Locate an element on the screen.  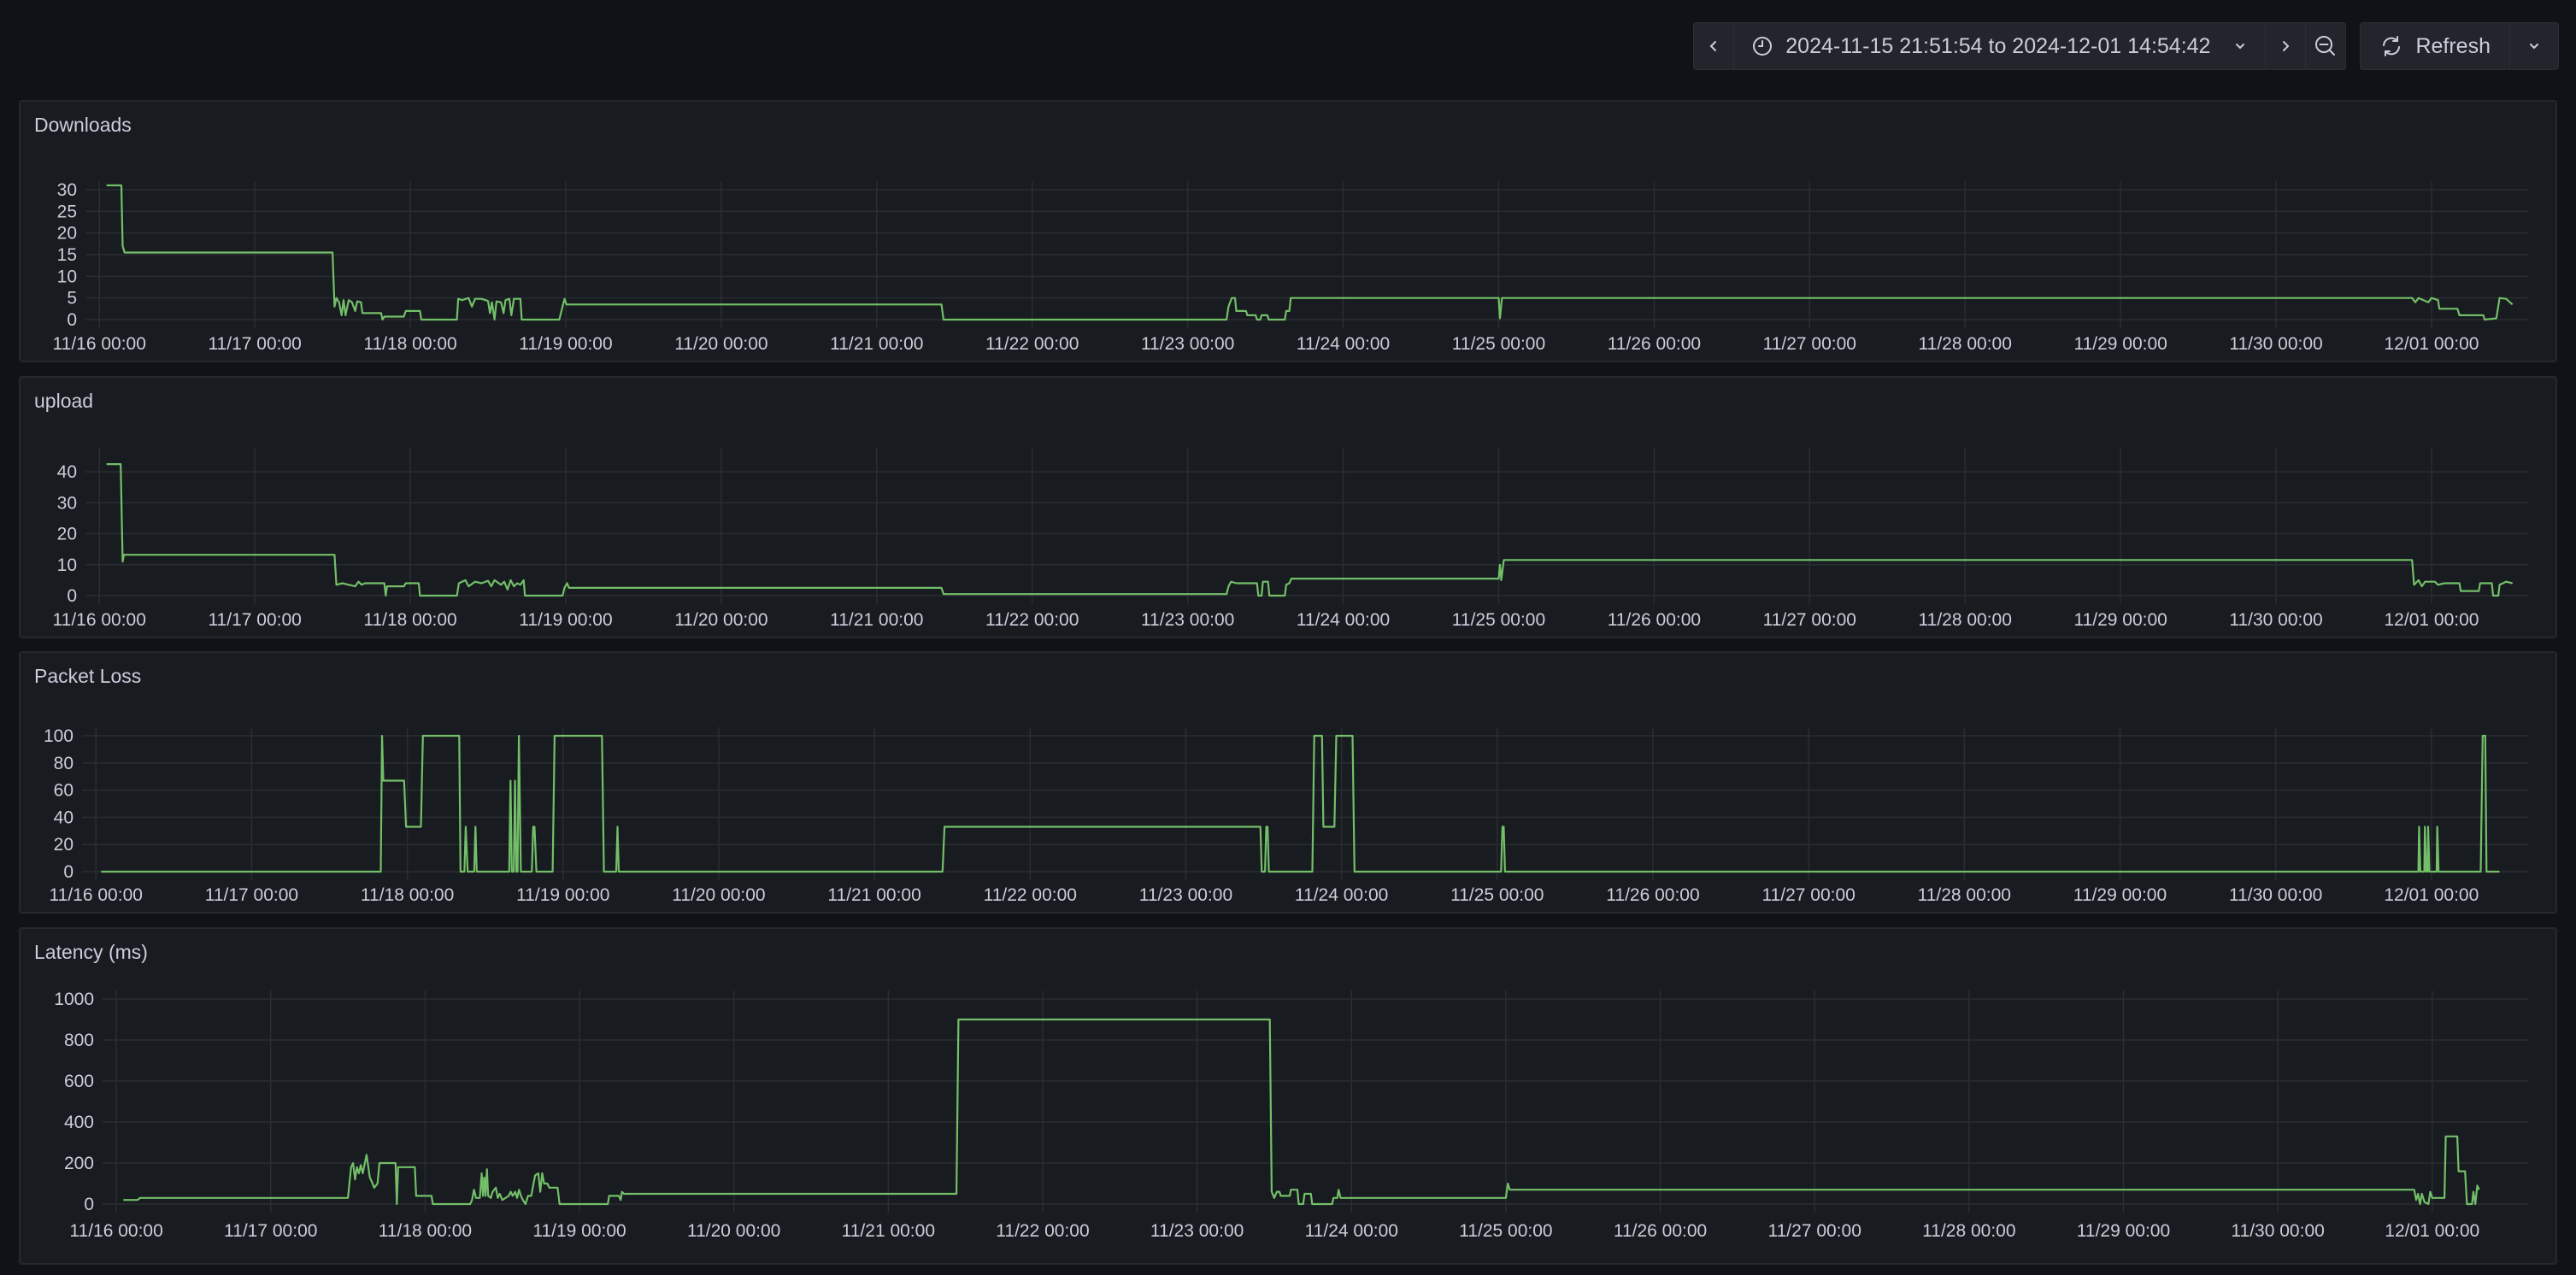
refresh-picker: Refresh is located at coordinates (2459, 46).